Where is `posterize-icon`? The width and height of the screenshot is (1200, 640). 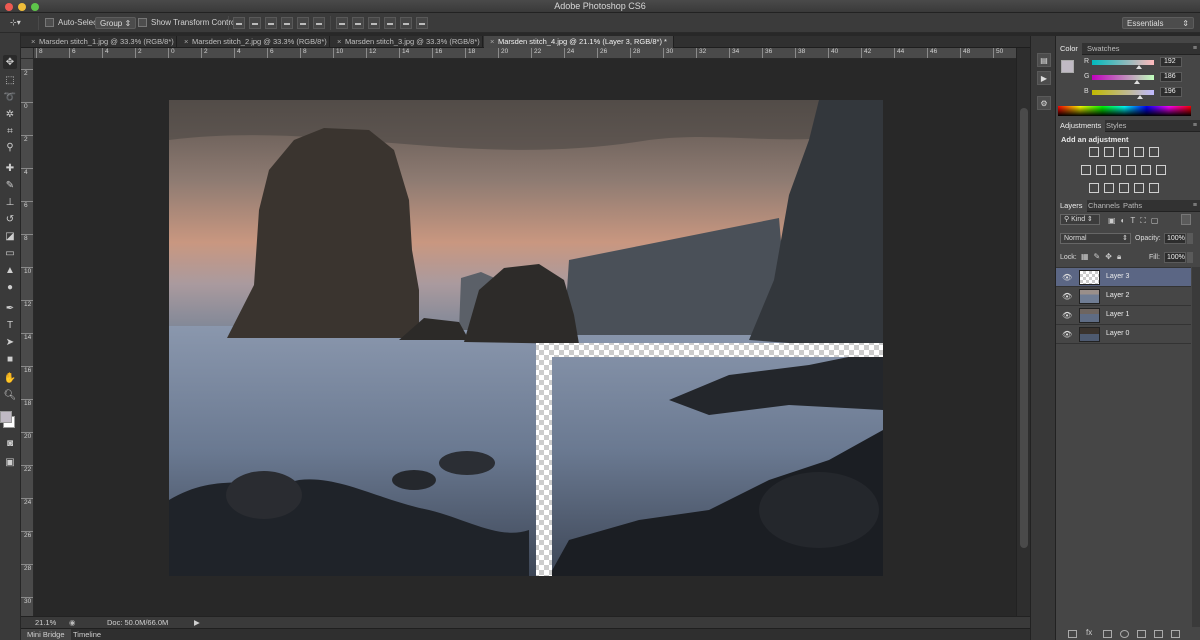 posterize-icon is located at coordinates (1109, 188).